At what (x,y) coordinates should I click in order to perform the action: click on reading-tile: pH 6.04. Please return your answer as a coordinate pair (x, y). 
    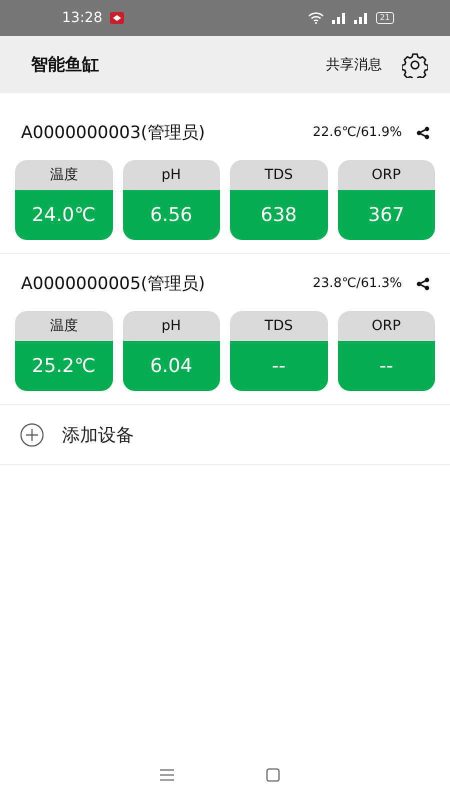
    Looking at the image, I should click on (171, 351).